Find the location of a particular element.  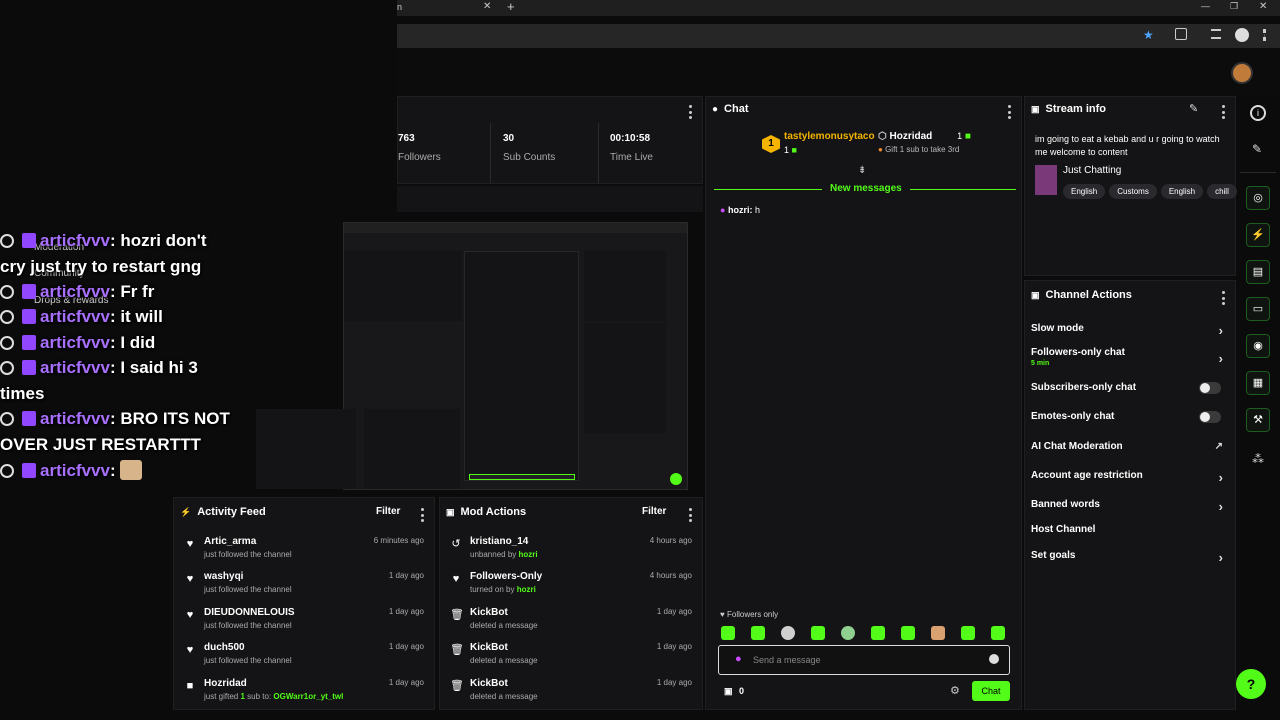

app-header is located at coordinates (838, 72).